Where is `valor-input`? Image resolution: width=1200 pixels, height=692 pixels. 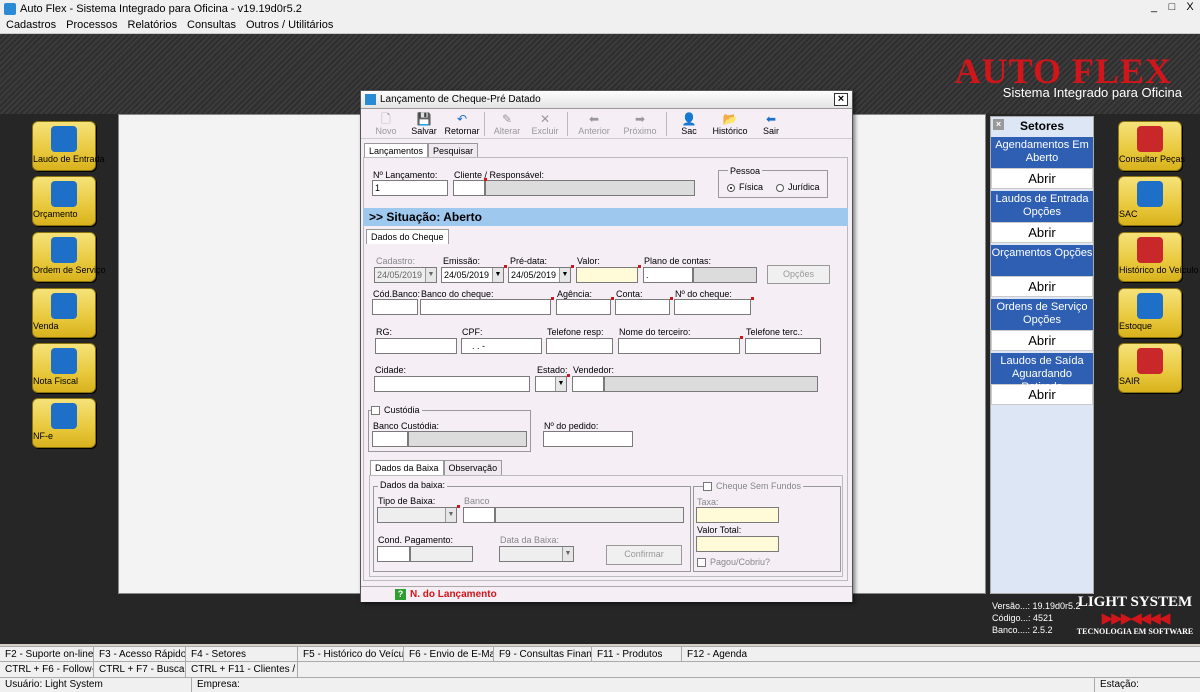 valor-input is located at coordinates (607, 275).